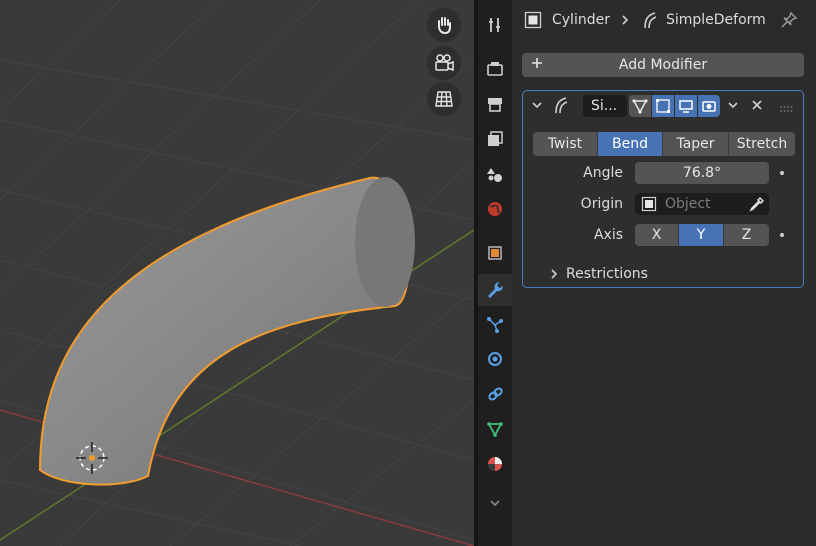 The height and width of the screenshot is (546, 816). What do you see at coordinates (688, 204) in the screenshot?
I see `origin-placeholder: Object` at bounding box center [688, 204].